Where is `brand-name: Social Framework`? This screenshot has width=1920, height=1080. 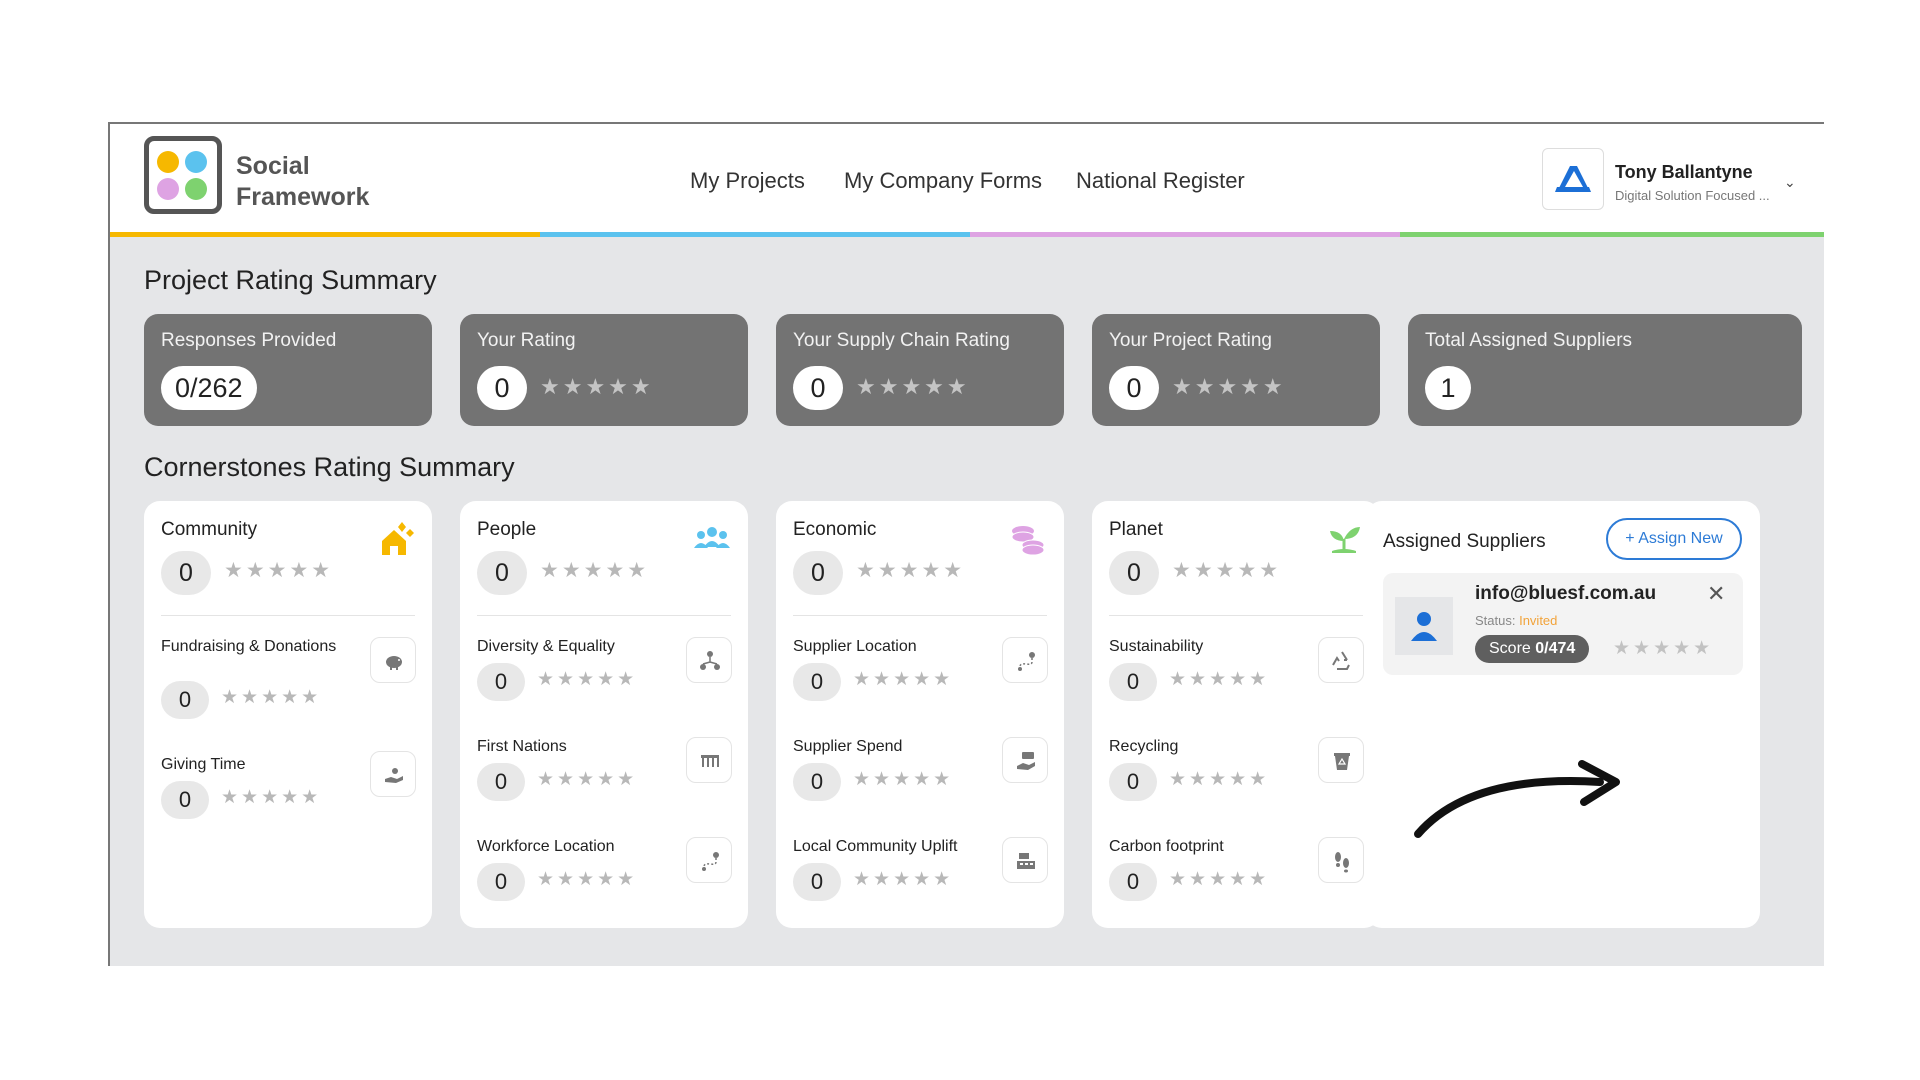
brand-name: Social Framework is located at coordinates (303, 181).